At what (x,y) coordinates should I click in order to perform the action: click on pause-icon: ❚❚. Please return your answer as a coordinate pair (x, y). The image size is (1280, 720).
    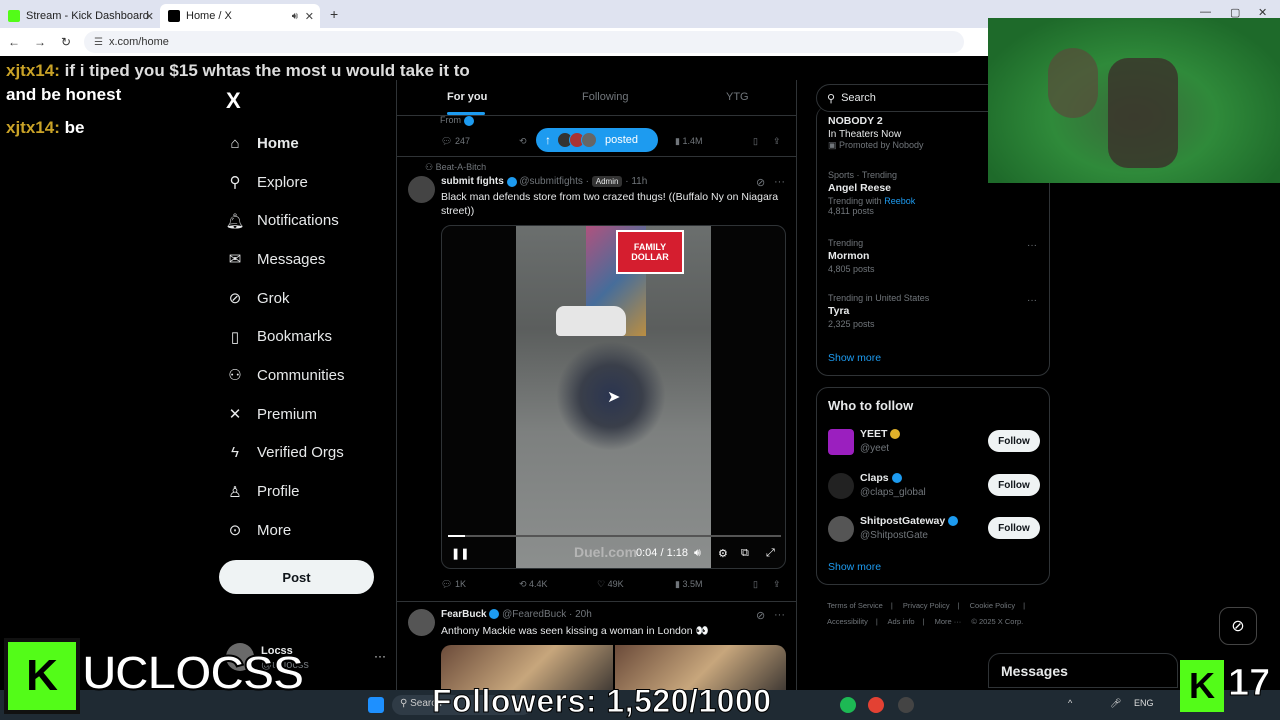
    Looking at the image, I should click on (460, 553).